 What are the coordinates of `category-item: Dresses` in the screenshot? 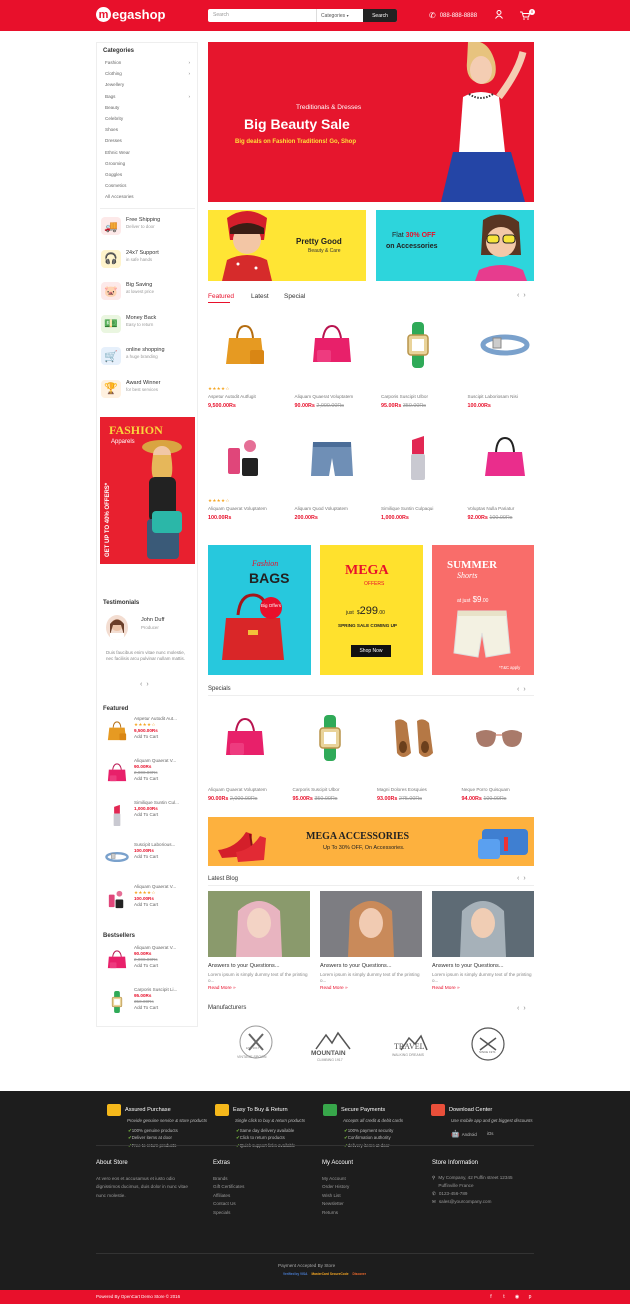 It's located at (147, 143).